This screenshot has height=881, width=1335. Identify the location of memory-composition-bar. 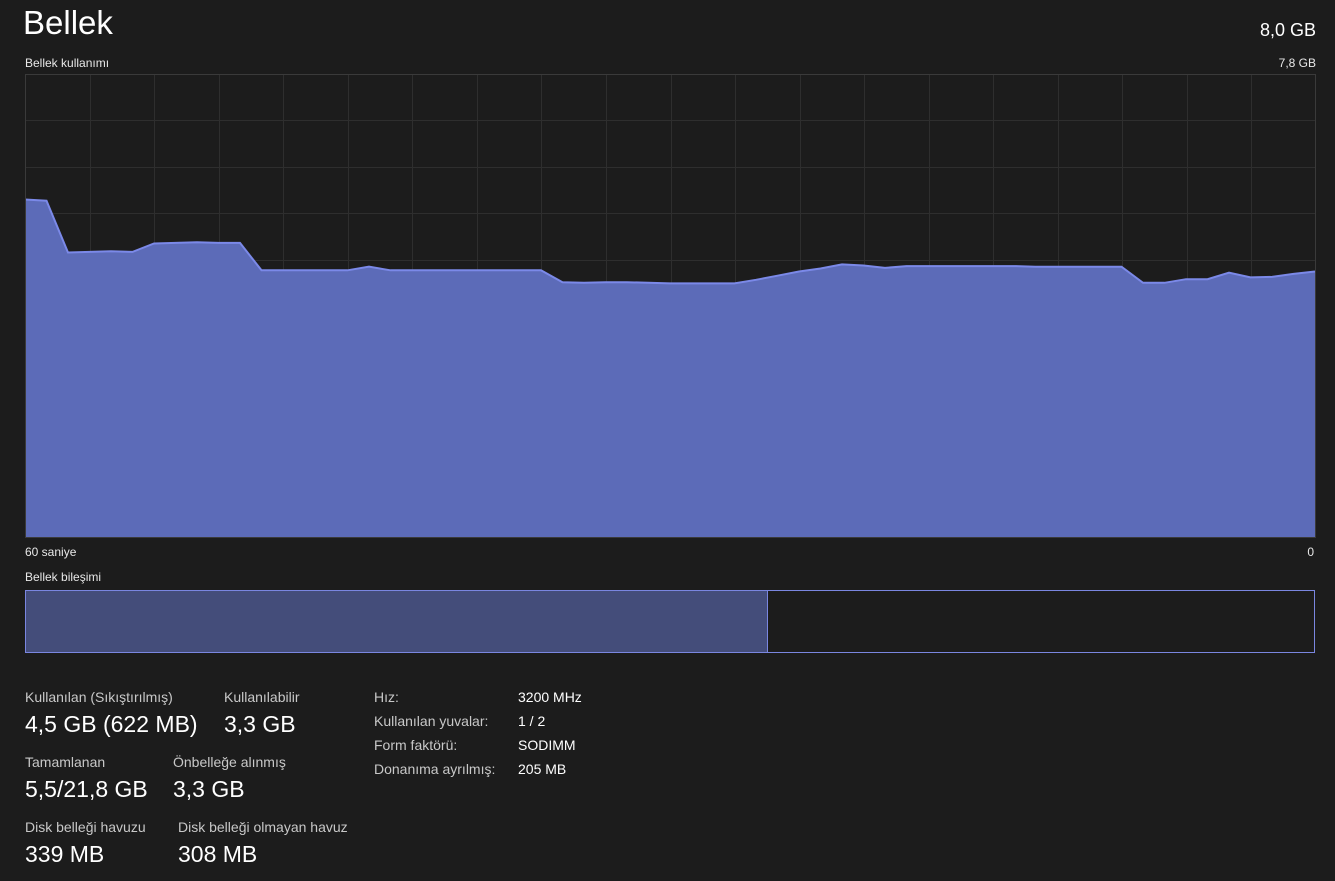
(670, 621).